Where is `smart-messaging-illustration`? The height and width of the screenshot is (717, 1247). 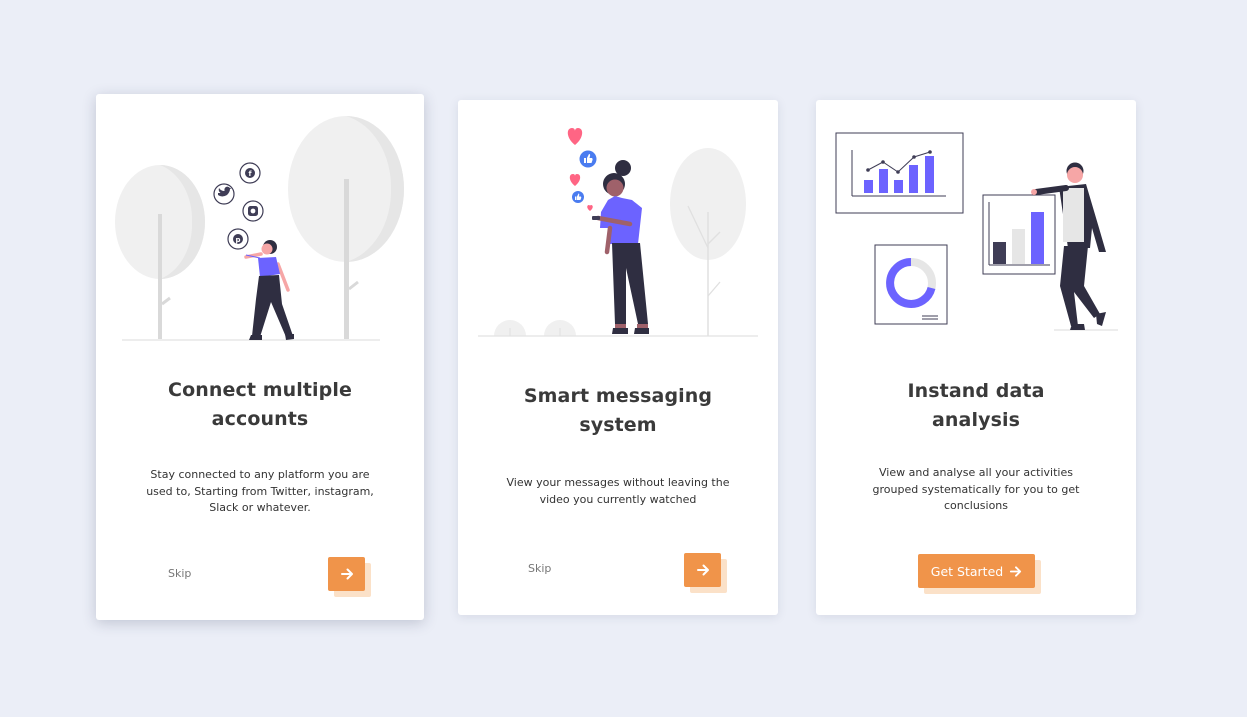
smart-messaging-illustration is located at coordinates (618, 232).